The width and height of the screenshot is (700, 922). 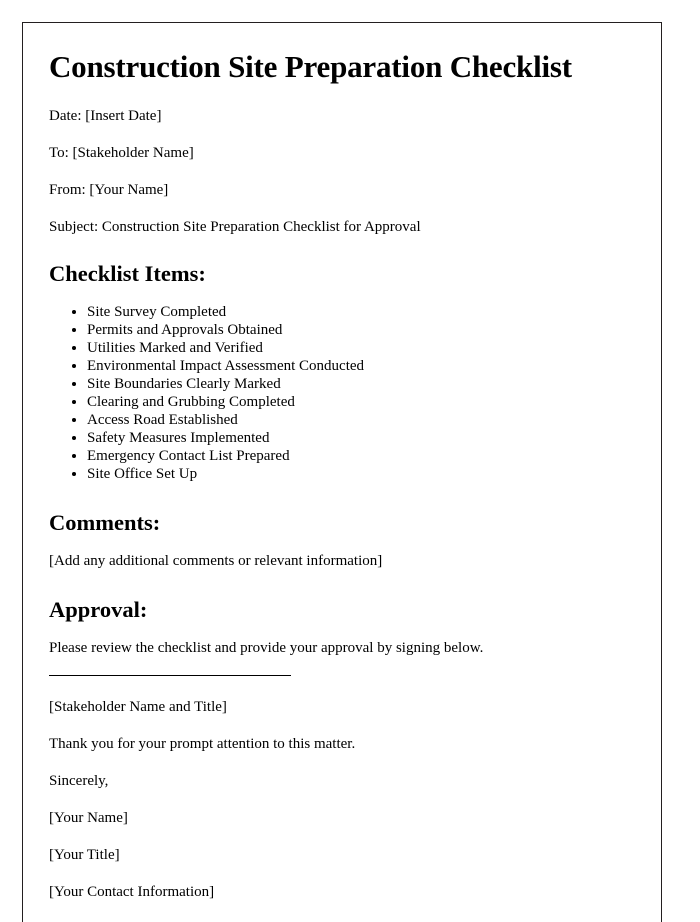 What do you see at coordinates (359, 402) in the screenshot?
I see `list-item: Clearing and Grubbing Completed` at bounding box center [359, 402].